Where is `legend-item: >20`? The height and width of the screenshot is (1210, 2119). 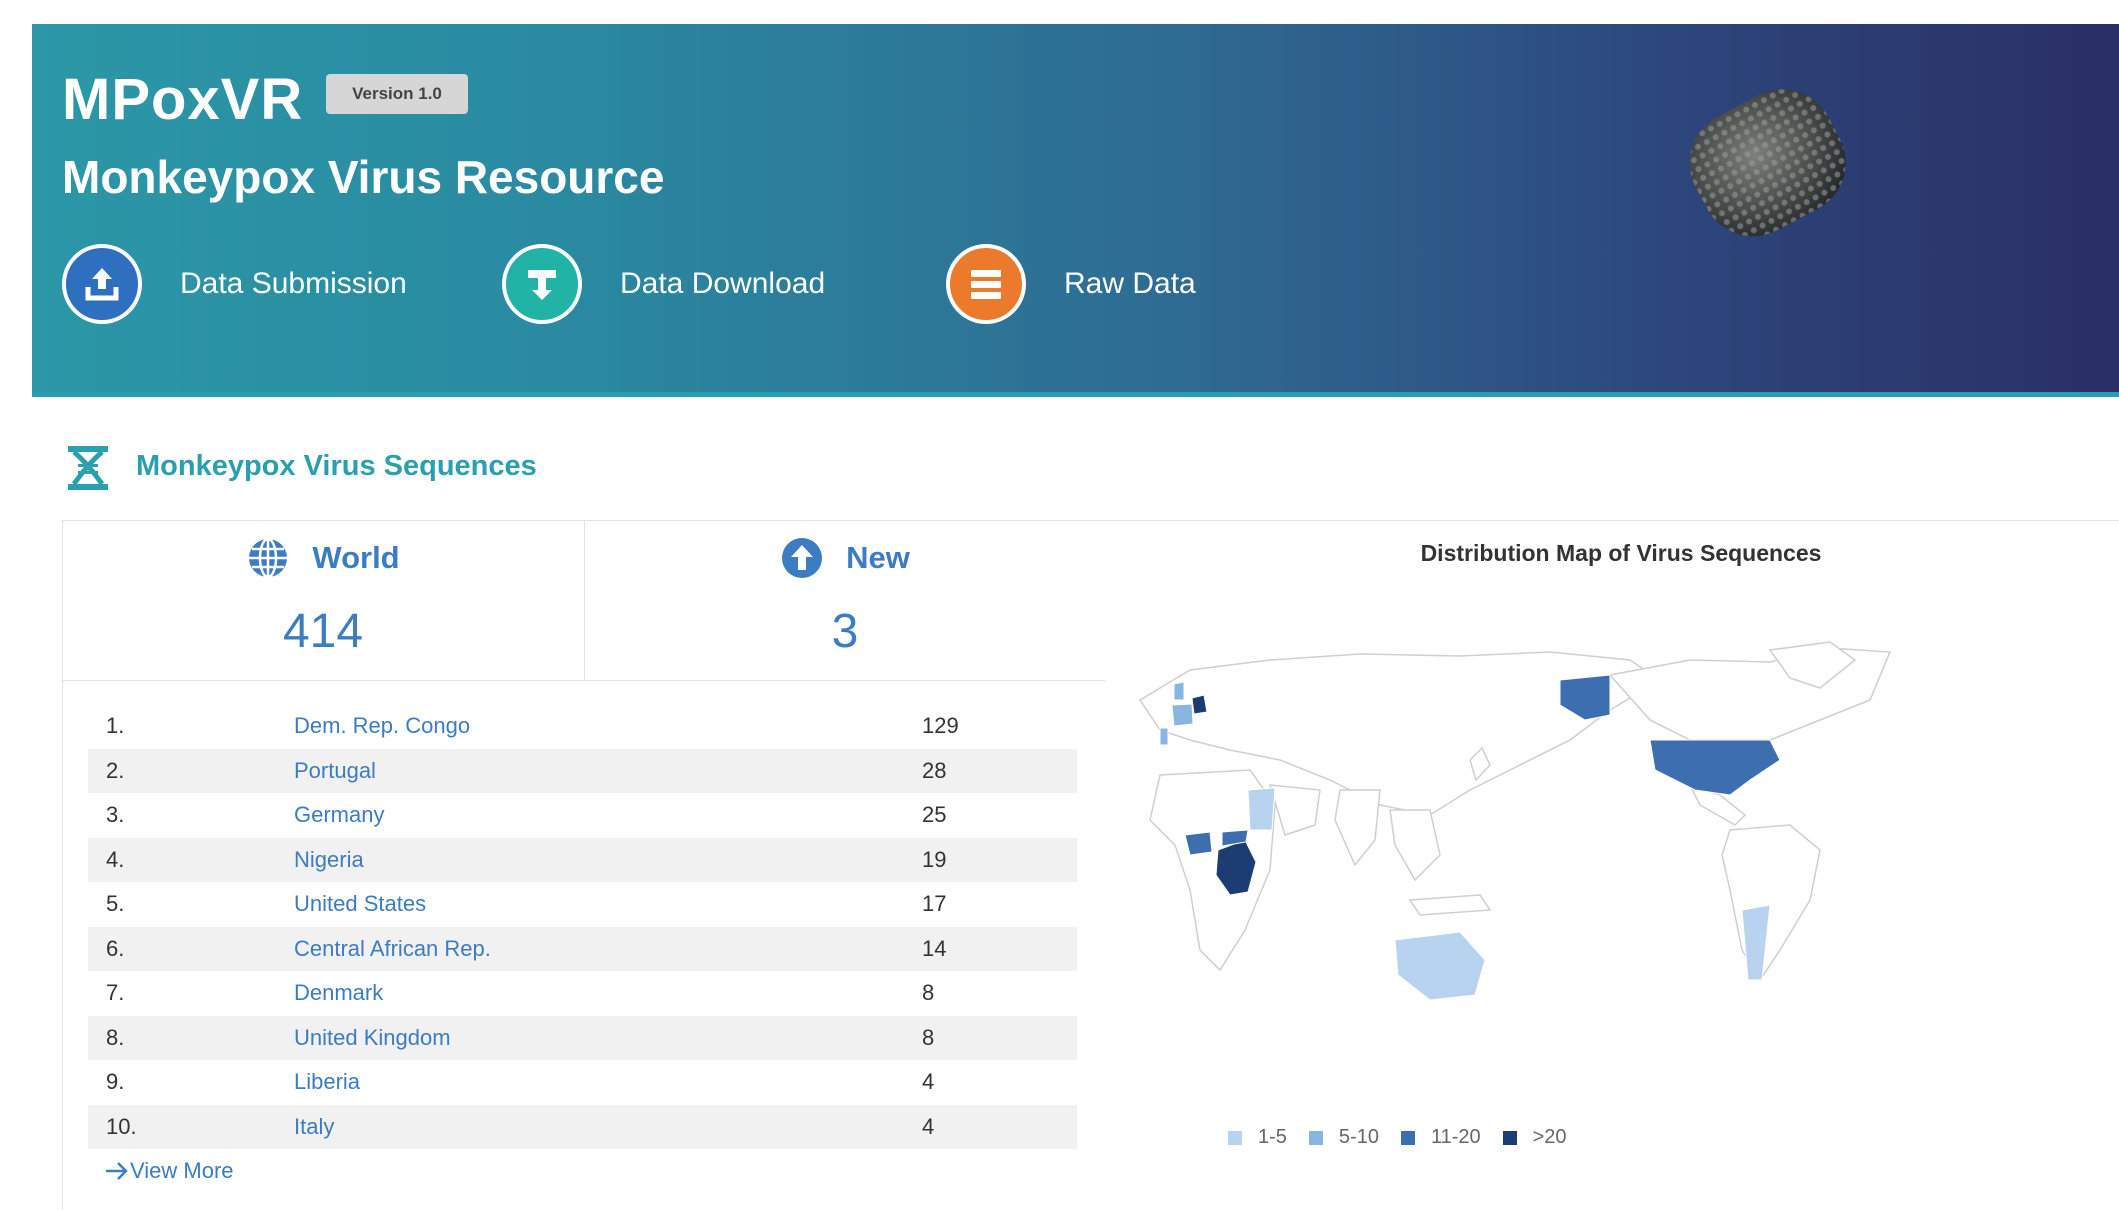 legend-item: >20 is located at coordinates (1534, 1137).